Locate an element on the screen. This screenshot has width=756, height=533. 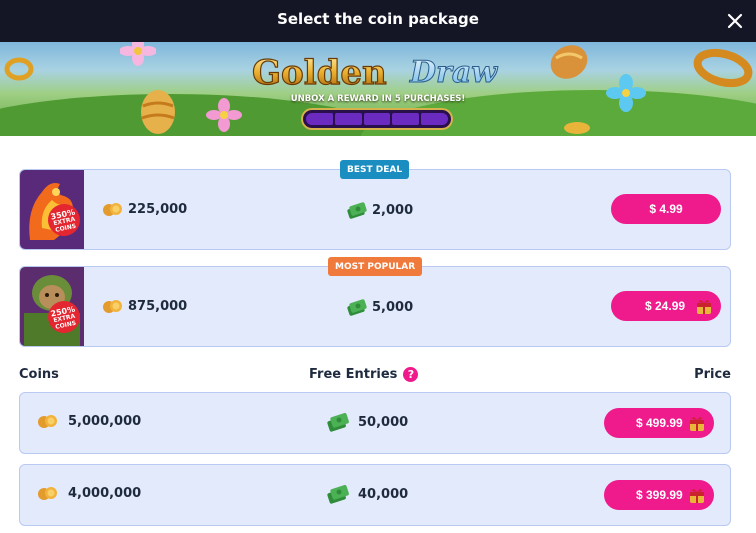
package-free-entries: 5,000 is located at coordinates (379, 307).